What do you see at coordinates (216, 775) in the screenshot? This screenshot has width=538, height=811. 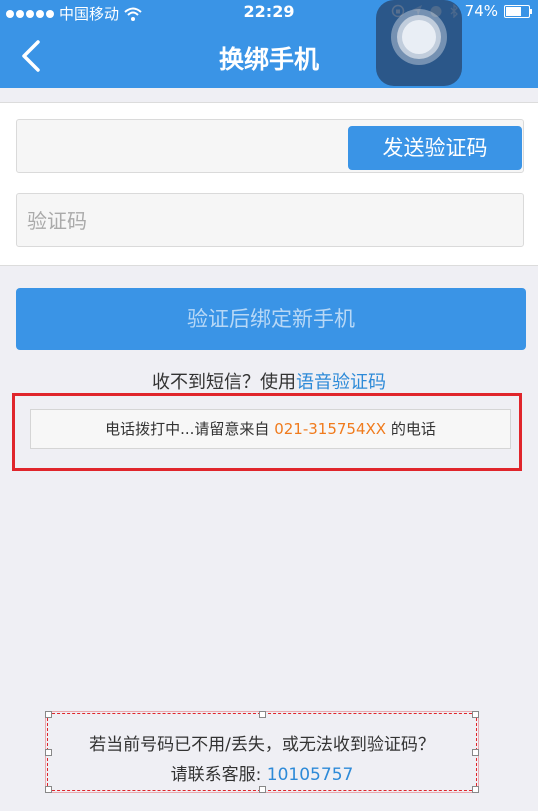 I see `help-contact-prefix: 请联系客服:` at bounding box center [216, 775].